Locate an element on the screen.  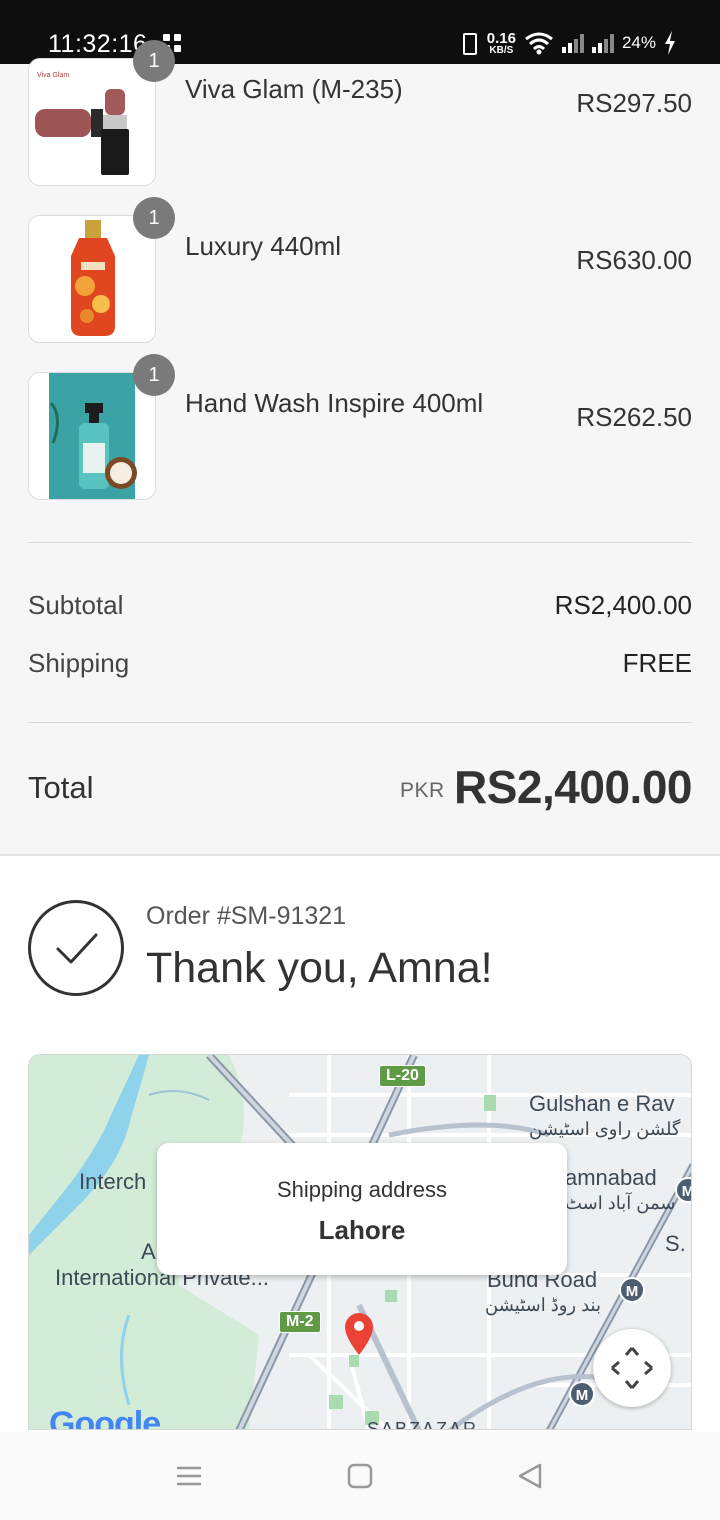
currency-code: PKR is located at coordinates (422, 790).